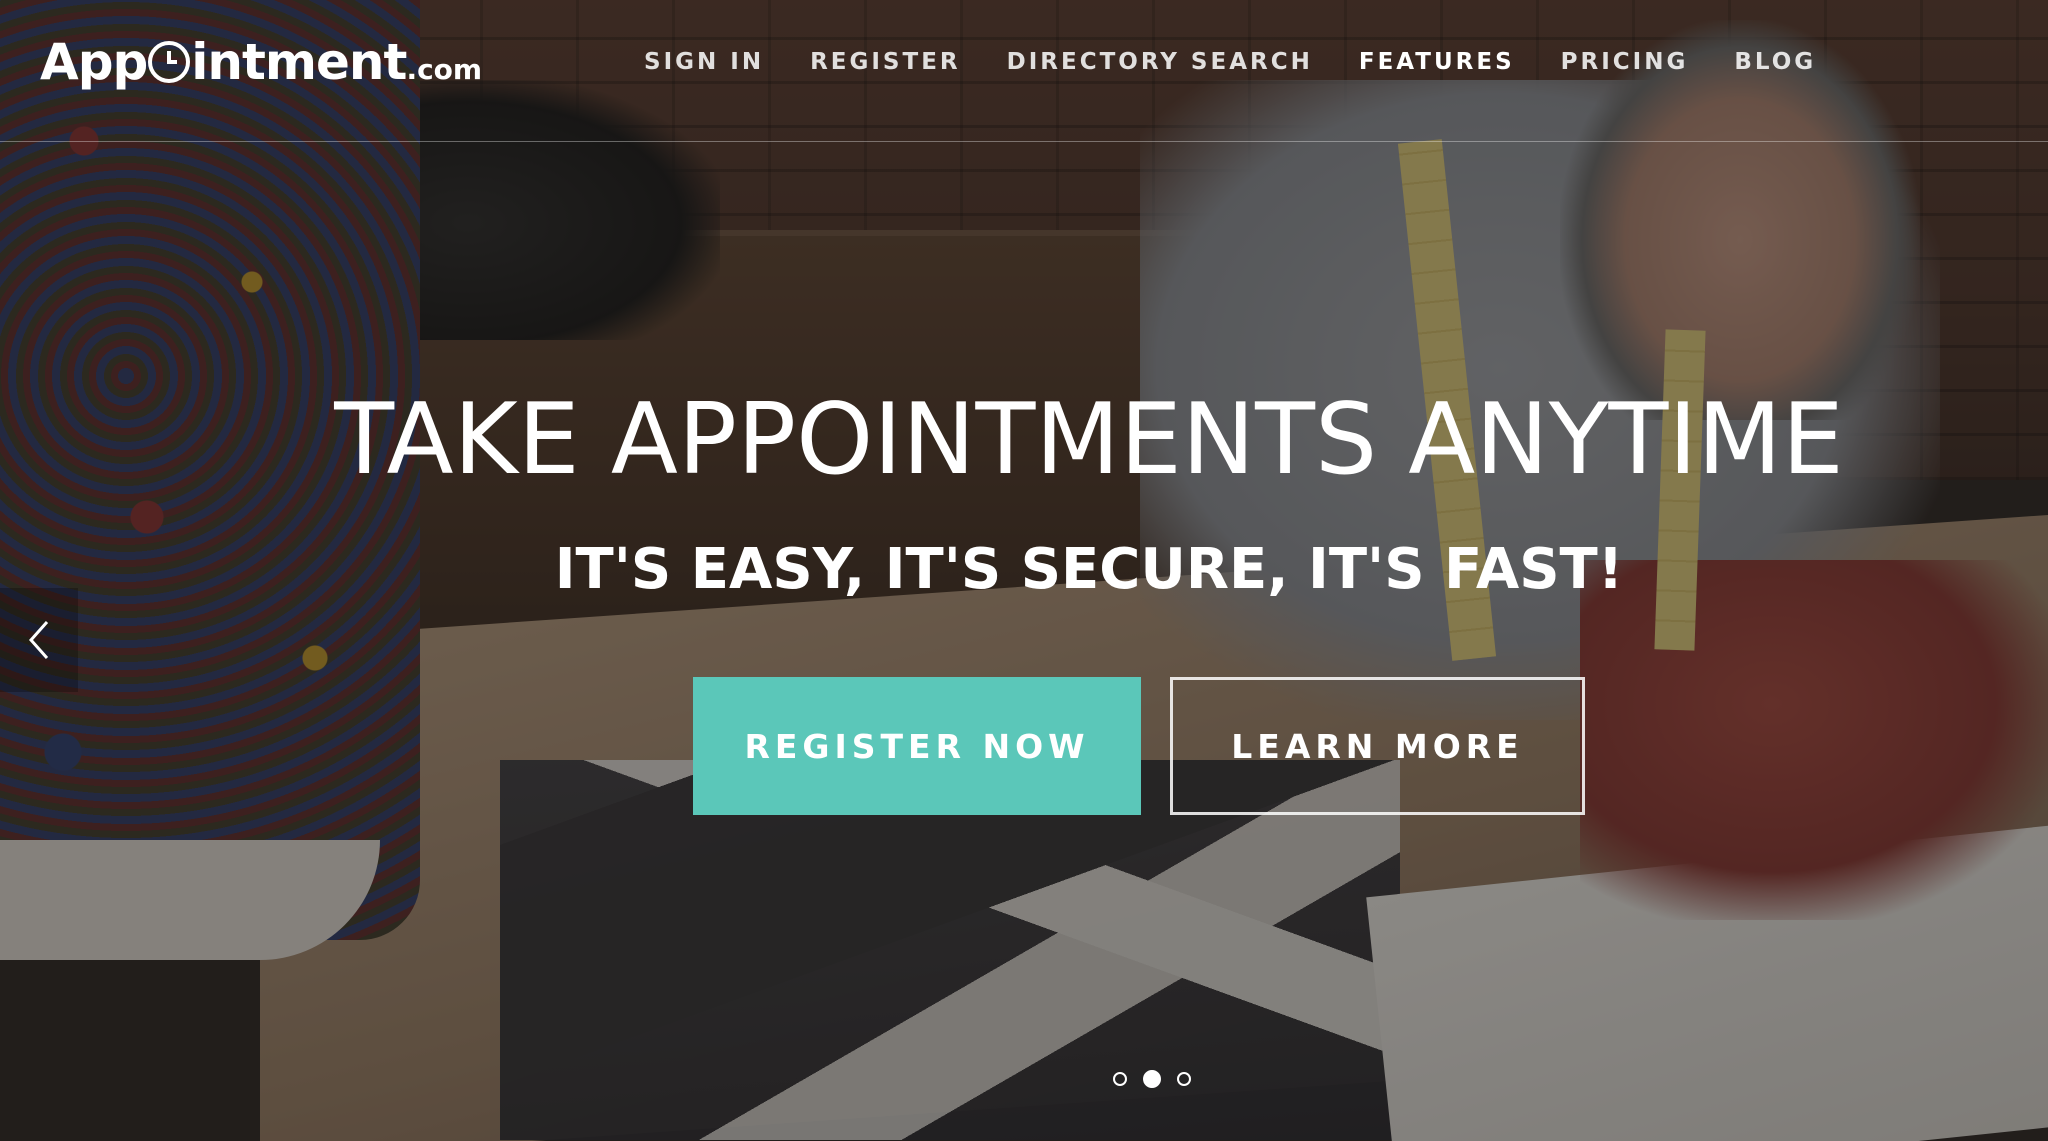 The image size is (2048, 1141). What do you see at coordinates (1377, 746) in the screenshot?
I see `learn-more-button: LEARN MORE` at bounding box center [1377, 746].